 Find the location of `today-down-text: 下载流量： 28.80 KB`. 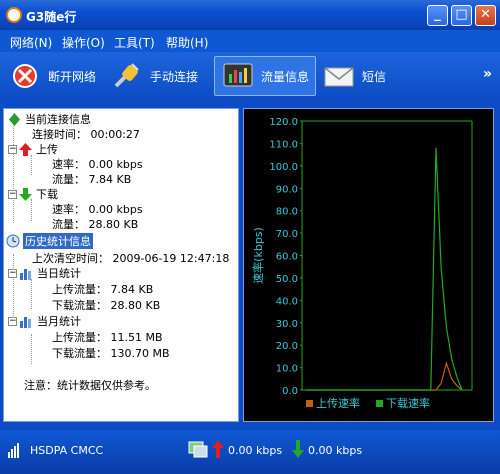

today-down-text: 下载流量： 28.80 KB is located at coordinates (106, 305).